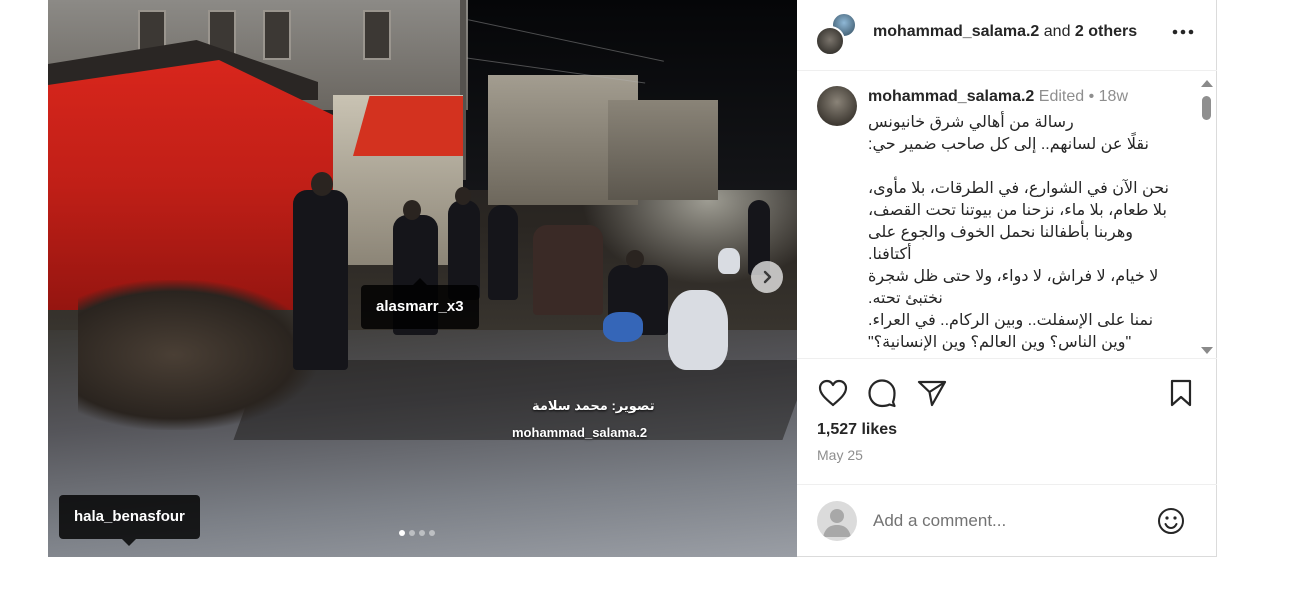 The height and width of the screenshot is (597, 1308). What do you see at coordinates (840, 455) in the screenshot?
I see `post-date: May 25` at bounding box center [840, 455].